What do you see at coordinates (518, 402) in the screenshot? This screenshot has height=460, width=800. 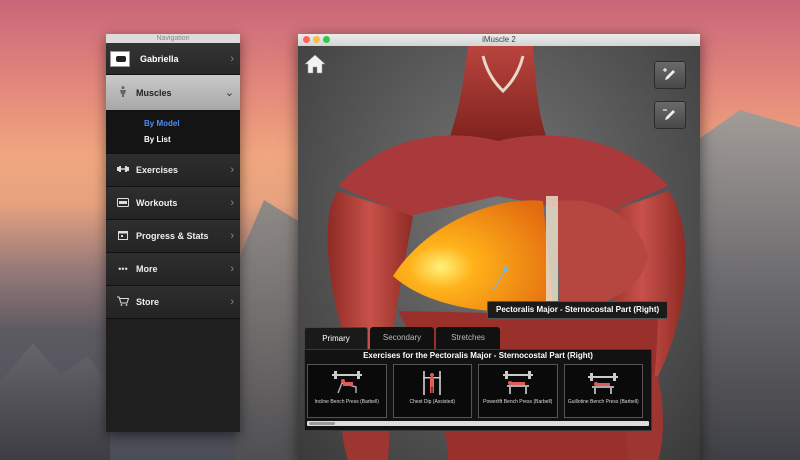 I see `exercise-card-label: Powerlift Bench Press (Barbell)` at bounding box center [518, 402].